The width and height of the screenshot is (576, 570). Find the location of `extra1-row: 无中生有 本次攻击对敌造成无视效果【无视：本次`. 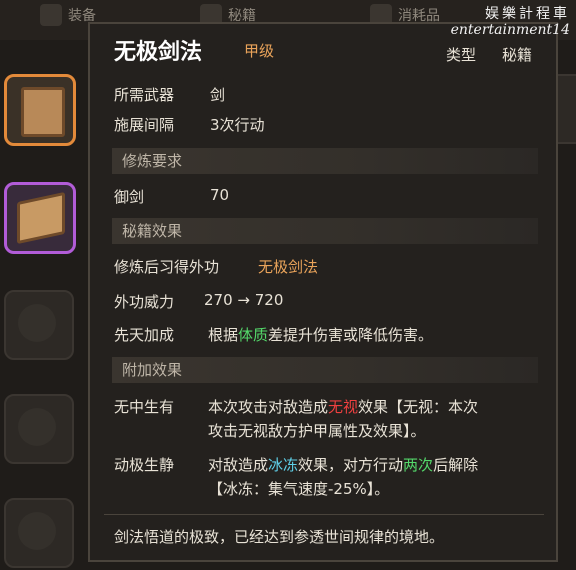

extra1-row: 无中生有 本次攻击对敌造成无视效果【无视：本次 is located at coordinates (296, 406).